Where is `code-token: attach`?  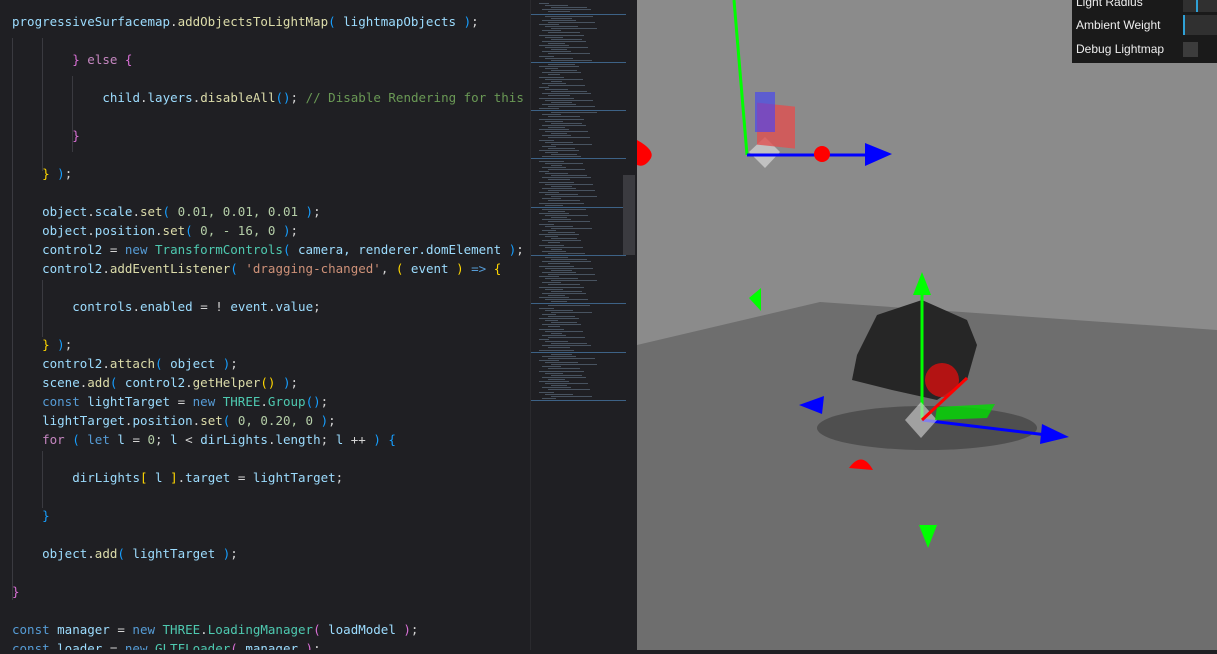 code-token: attach is located at coordinates (132, 363).